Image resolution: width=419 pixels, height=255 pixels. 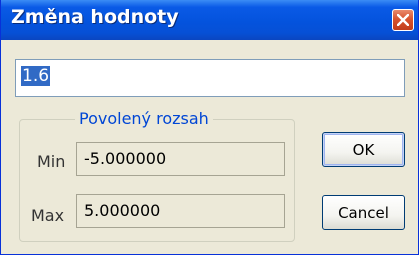 I want to click on value-input: 1.6, so click(x=210, y=78).